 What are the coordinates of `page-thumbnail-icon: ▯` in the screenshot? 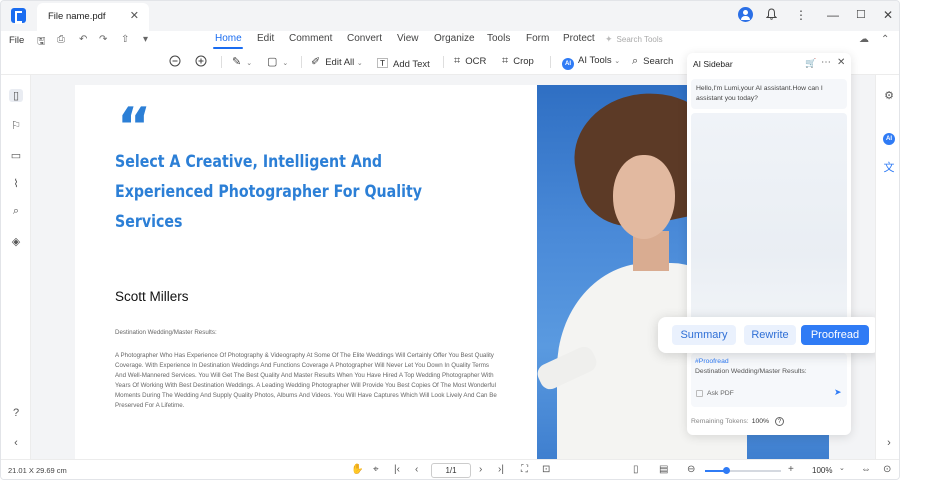 It's located at (16, 95).